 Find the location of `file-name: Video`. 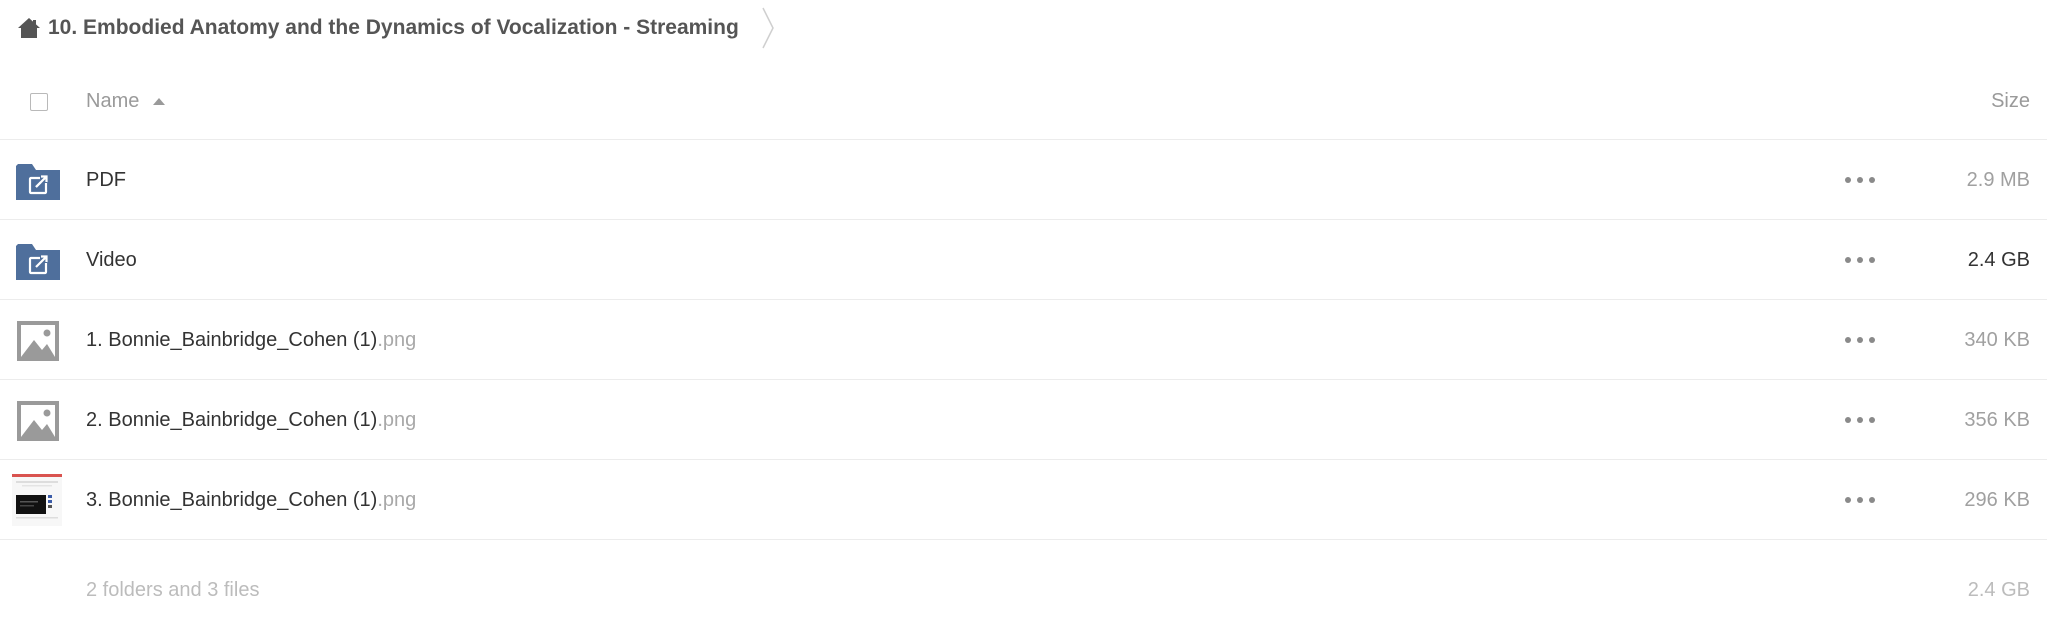

file-name: Video is located at coordinates (111, 260).